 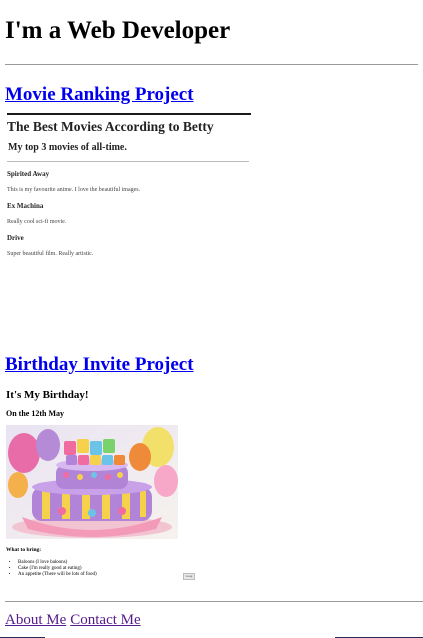 I want to click on birthday-project-heading: Birthday Invite Project, so click(x=211, y=365).